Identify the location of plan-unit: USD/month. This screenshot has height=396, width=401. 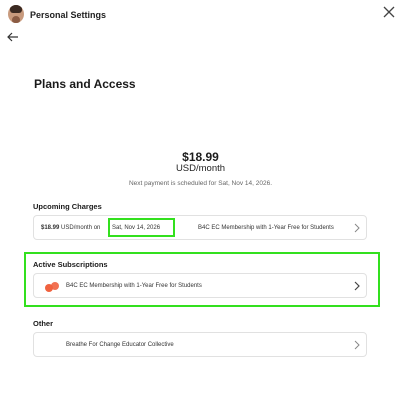
(200, 168).